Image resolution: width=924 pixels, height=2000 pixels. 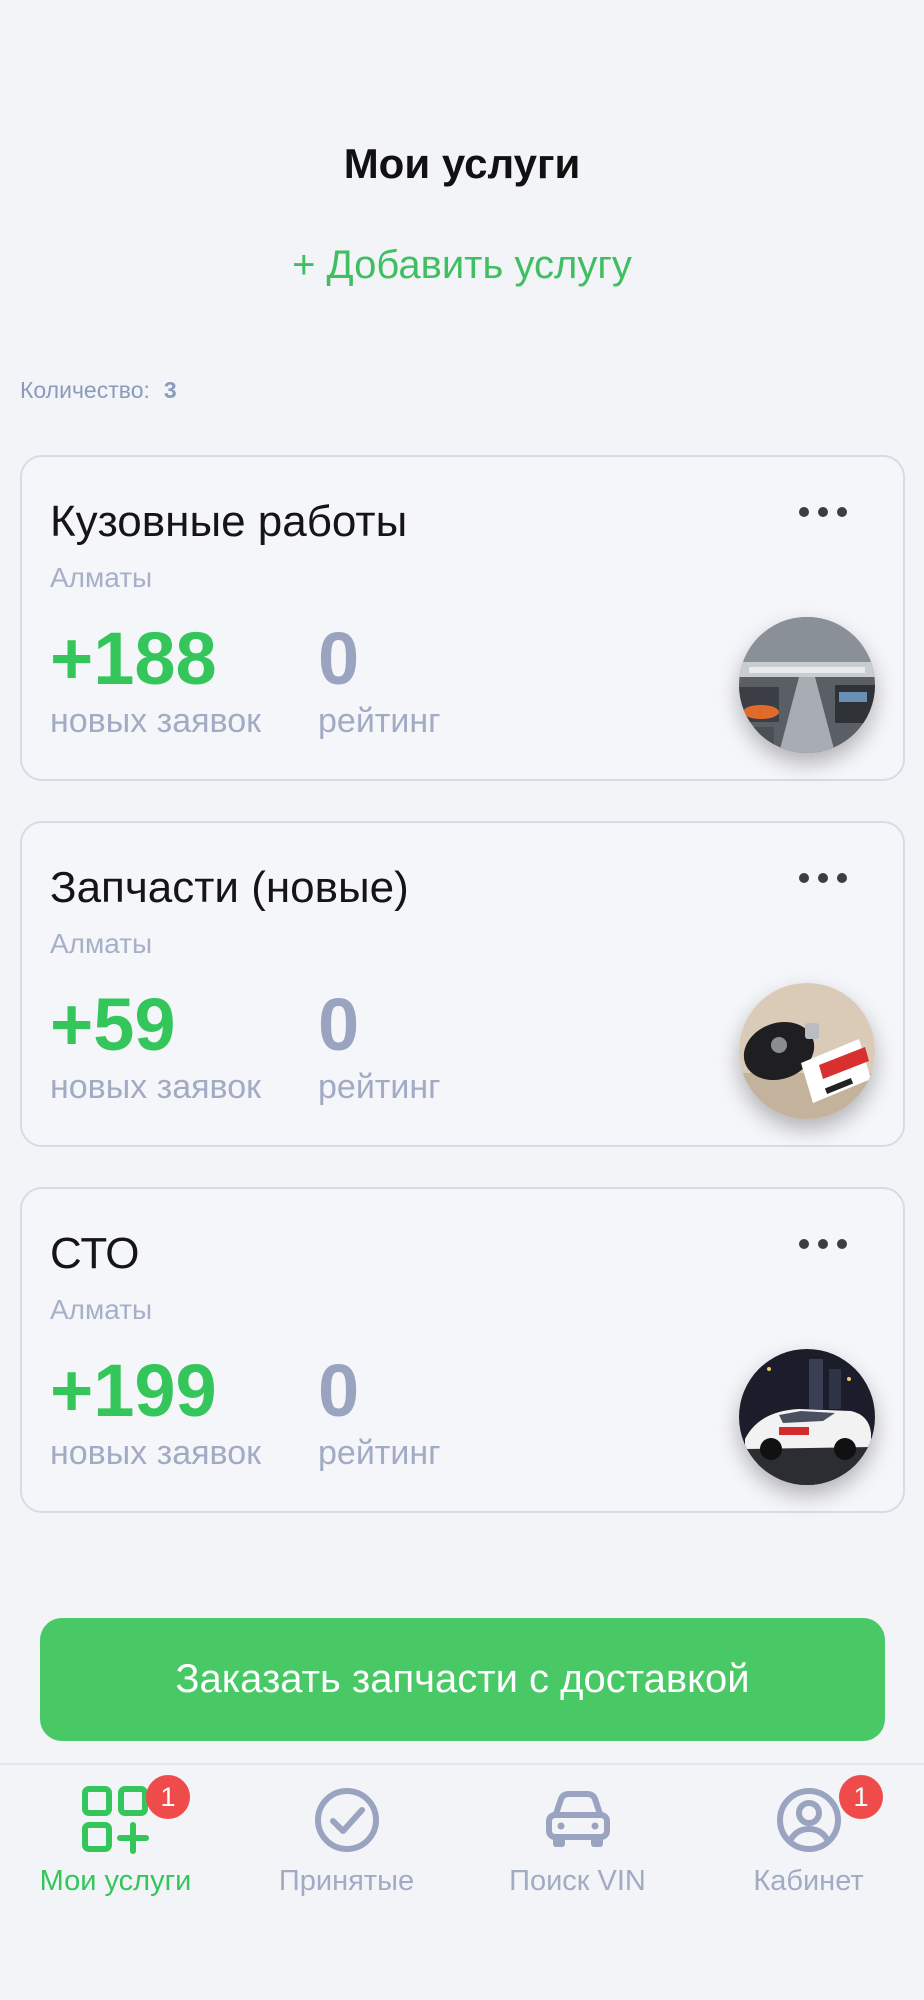 I want to click on tab-vin-search: Поиск VIN, so click(x=577, y=1840).